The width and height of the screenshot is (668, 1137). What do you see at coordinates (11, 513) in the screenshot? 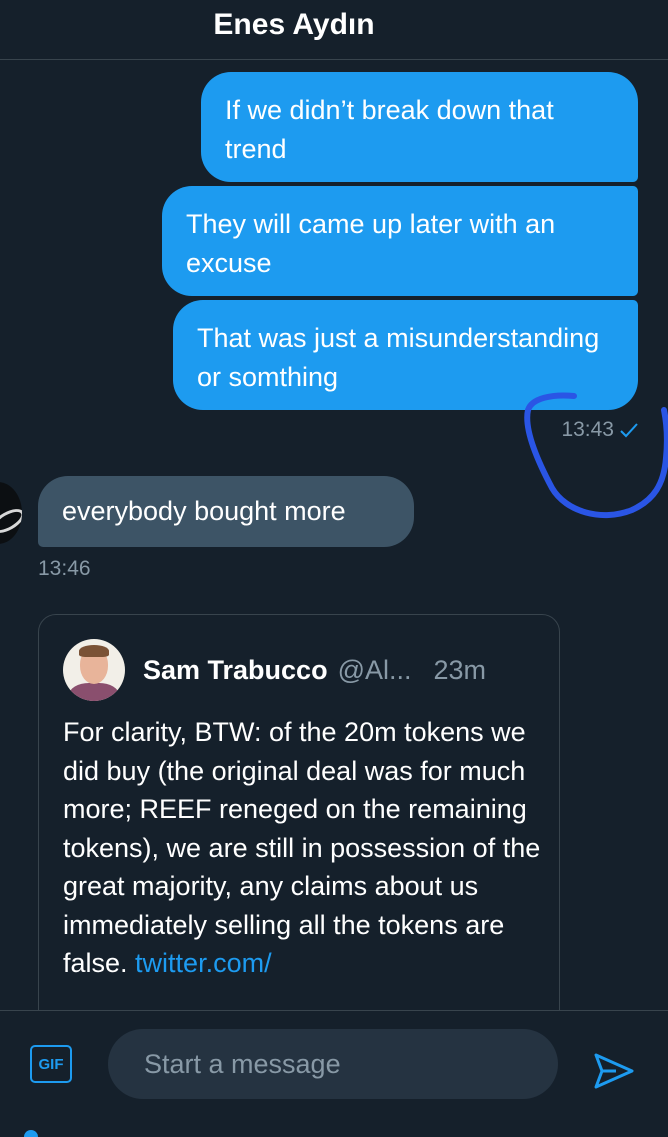
I see `contact-avatar` at bounding box center [11, 513].